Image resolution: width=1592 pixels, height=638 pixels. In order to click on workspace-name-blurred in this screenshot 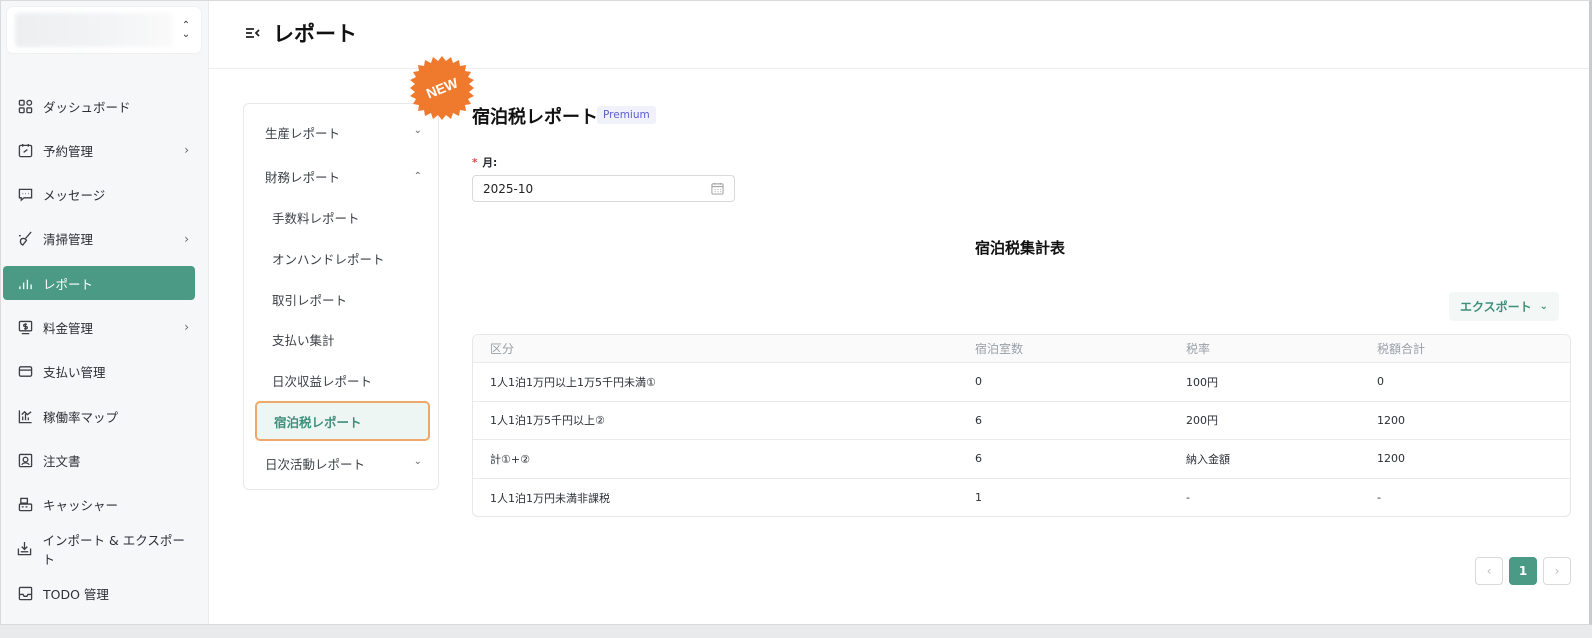, I will do `click(94, 30)`.